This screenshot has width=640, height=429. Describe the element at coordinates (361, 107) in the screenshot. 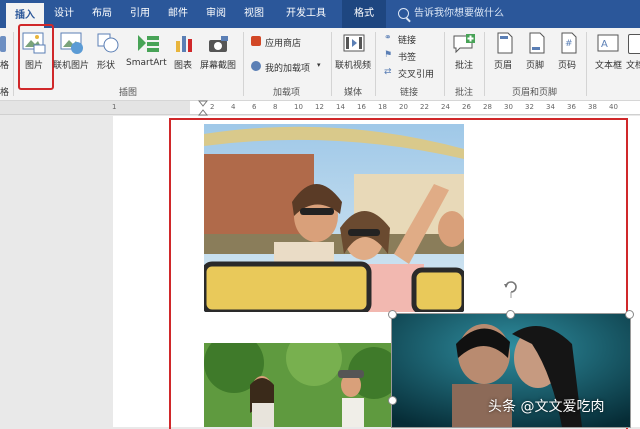

I see `ruler-tick-label: 16` at that location.